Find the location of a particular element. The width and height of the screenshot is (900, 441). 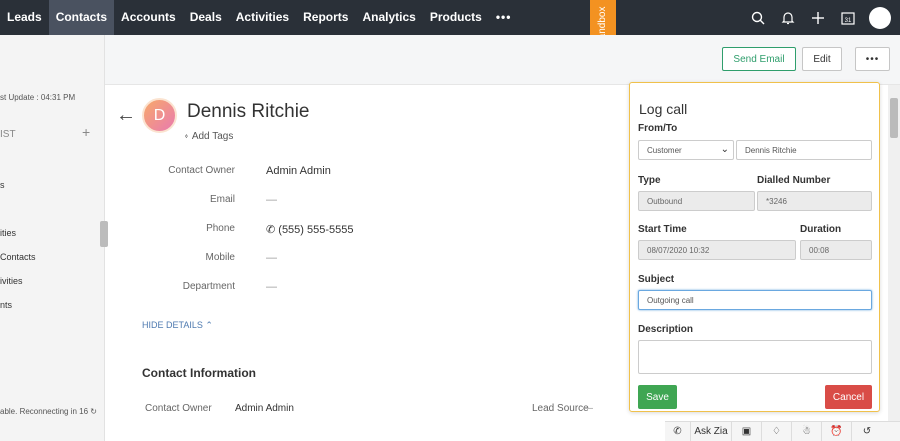

from-to-label: From/To is located at coordinates (658, 128).